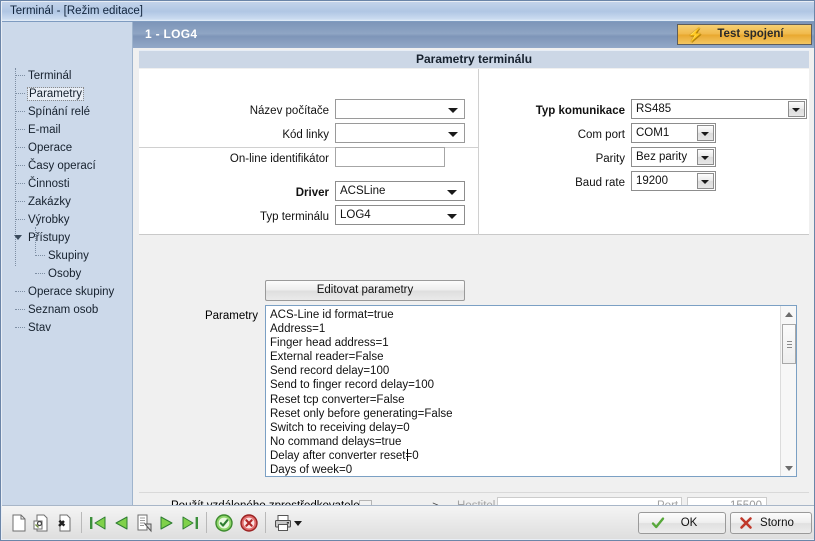 The image size is (815, 541). I want to click on sidebar-item-cinnosti: Činnosti, so click(42, 184).